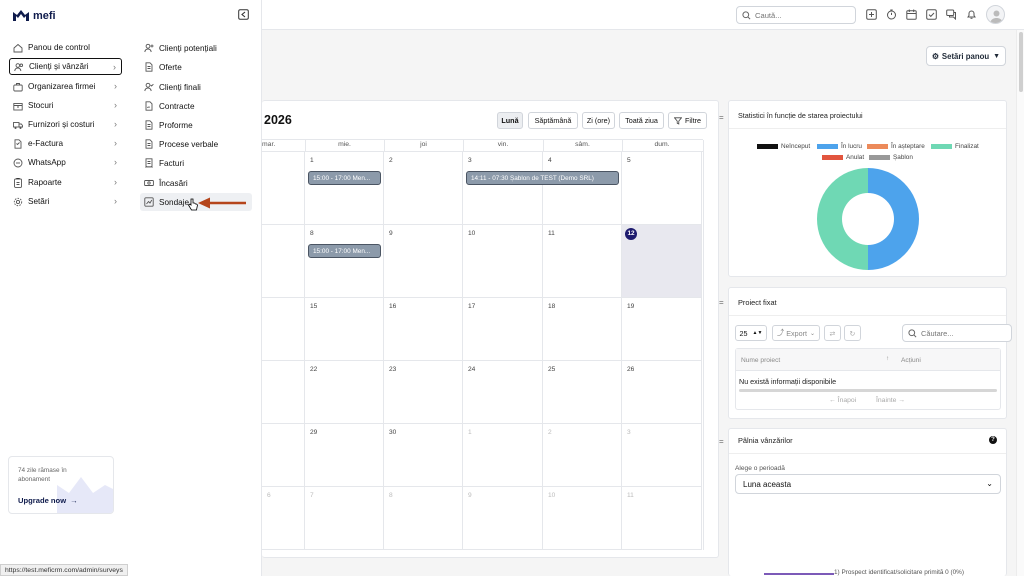 The height and width of the screenshot is (576, 1024). Describe the element at coordinates (630, 306) in the screenshot. I see `day-number: 19` at that location.